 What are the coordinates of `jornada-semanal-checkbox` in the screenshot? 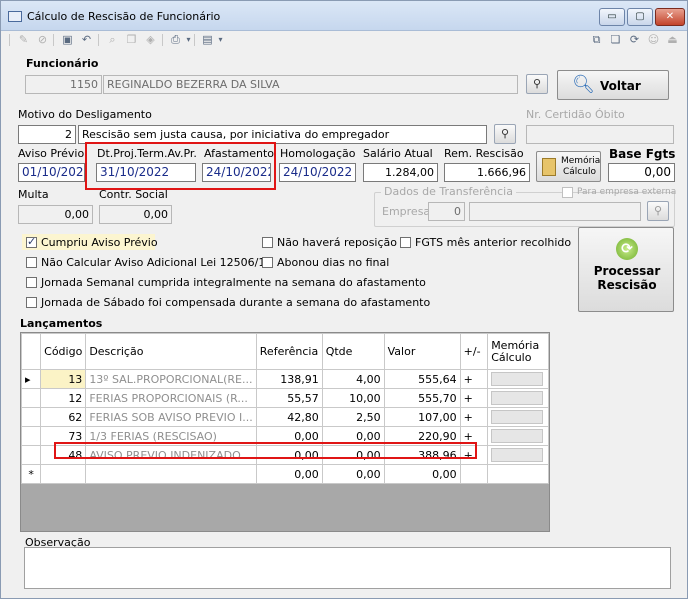 It's located at (31, 282).